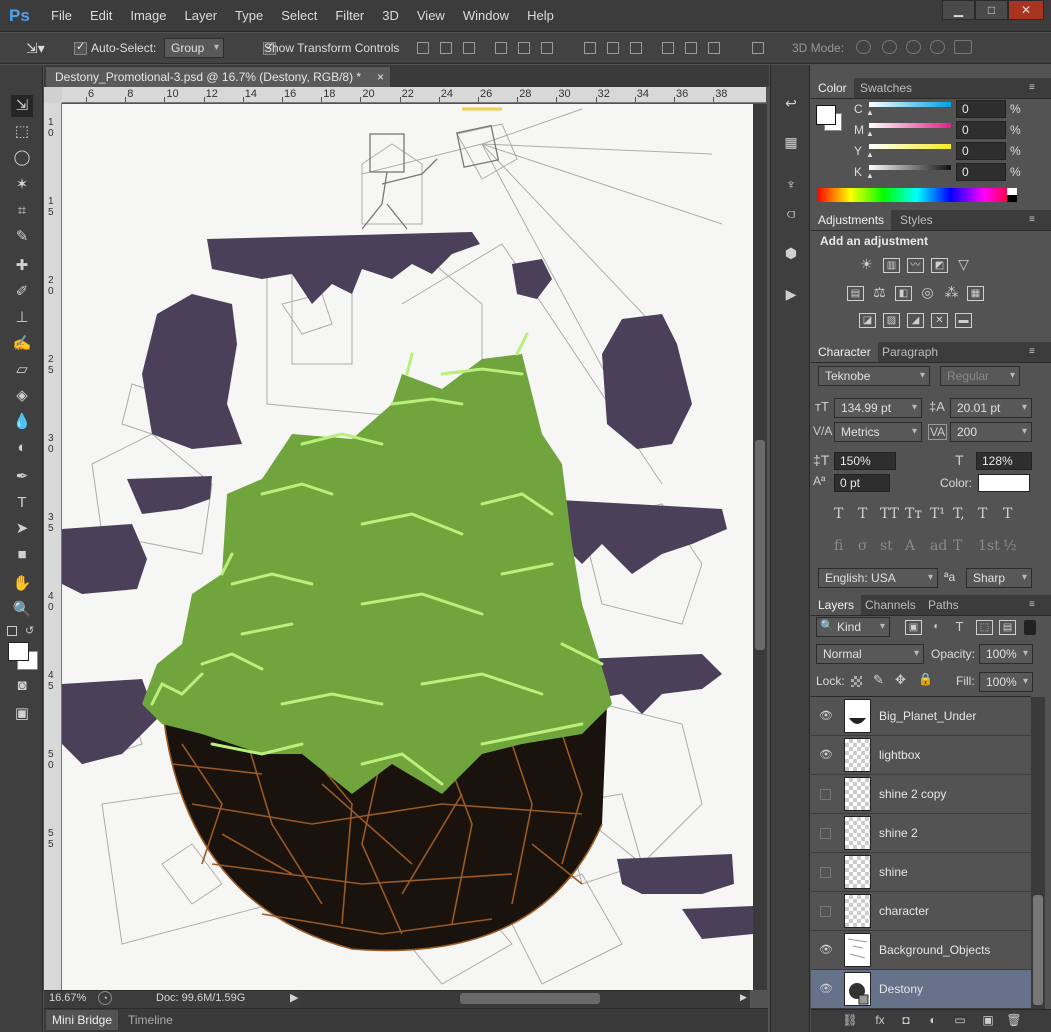  I want to click on filter-type-icon: T, so click(959, 627).